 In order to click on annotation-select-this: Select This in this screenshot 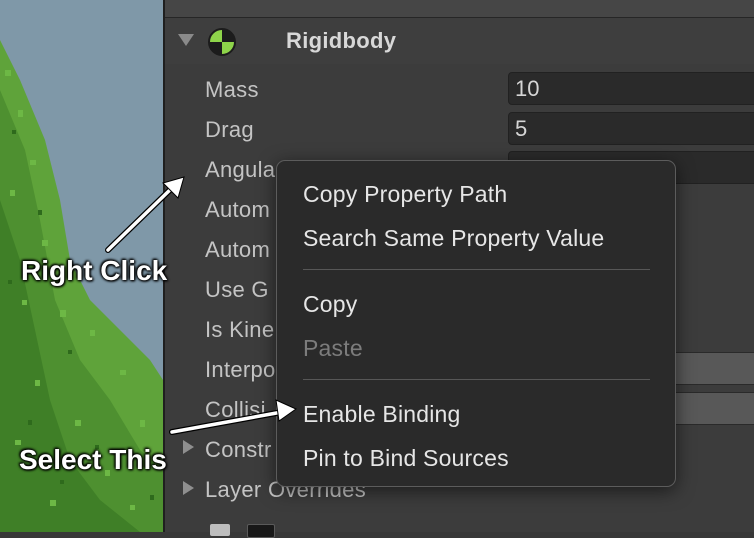, I will do `click(93, 459)`.